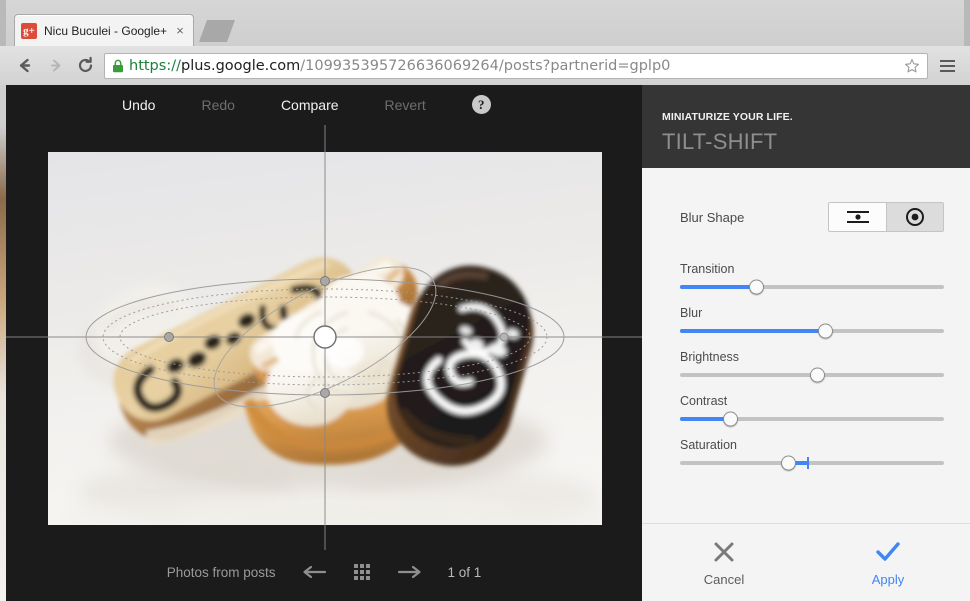  I want to click on browser-tab: g+ Nicu Buculei - Google+ ×, so click(104, 30).